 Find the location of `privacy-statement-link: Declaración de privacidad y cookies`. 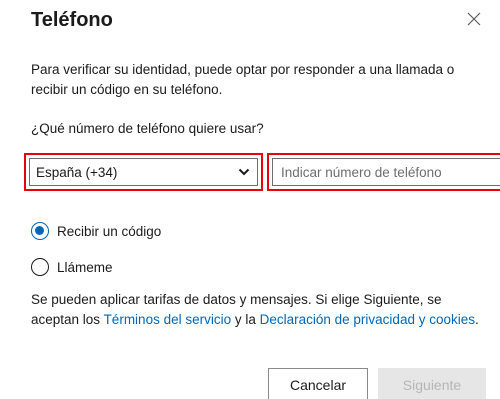

privacy-statement-link: Declaración de privacidad y cookies is located at coordinates (367, 319).